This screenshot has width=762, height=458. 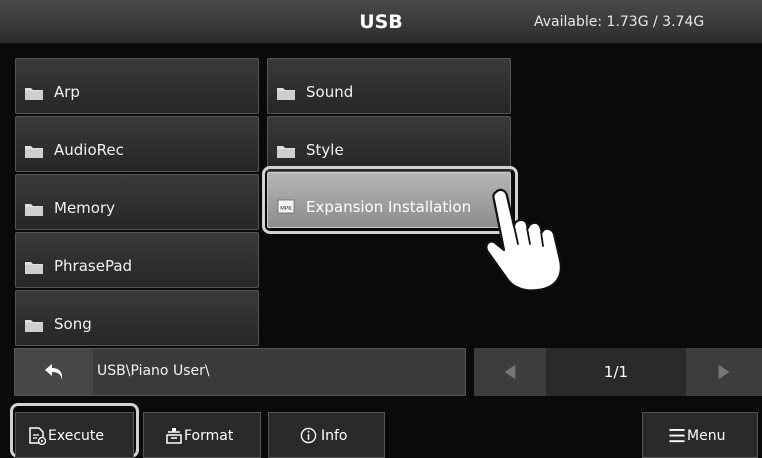 I want to click on folder-label: Song, so click(x=73, y=324).